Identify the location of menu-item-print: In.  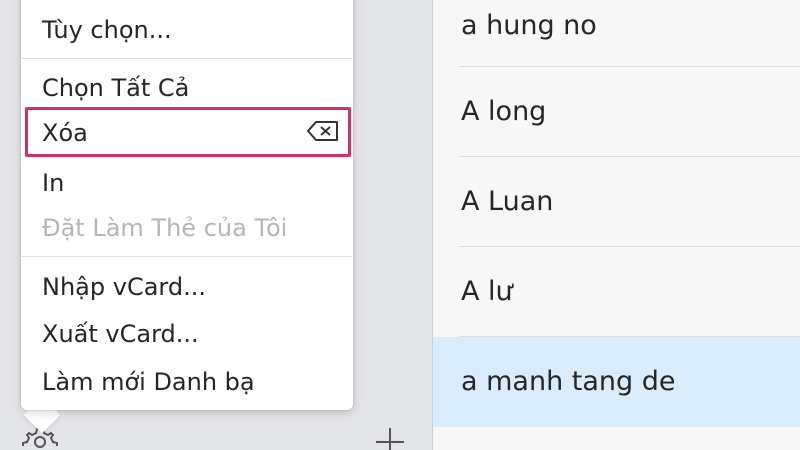
(53, 183).